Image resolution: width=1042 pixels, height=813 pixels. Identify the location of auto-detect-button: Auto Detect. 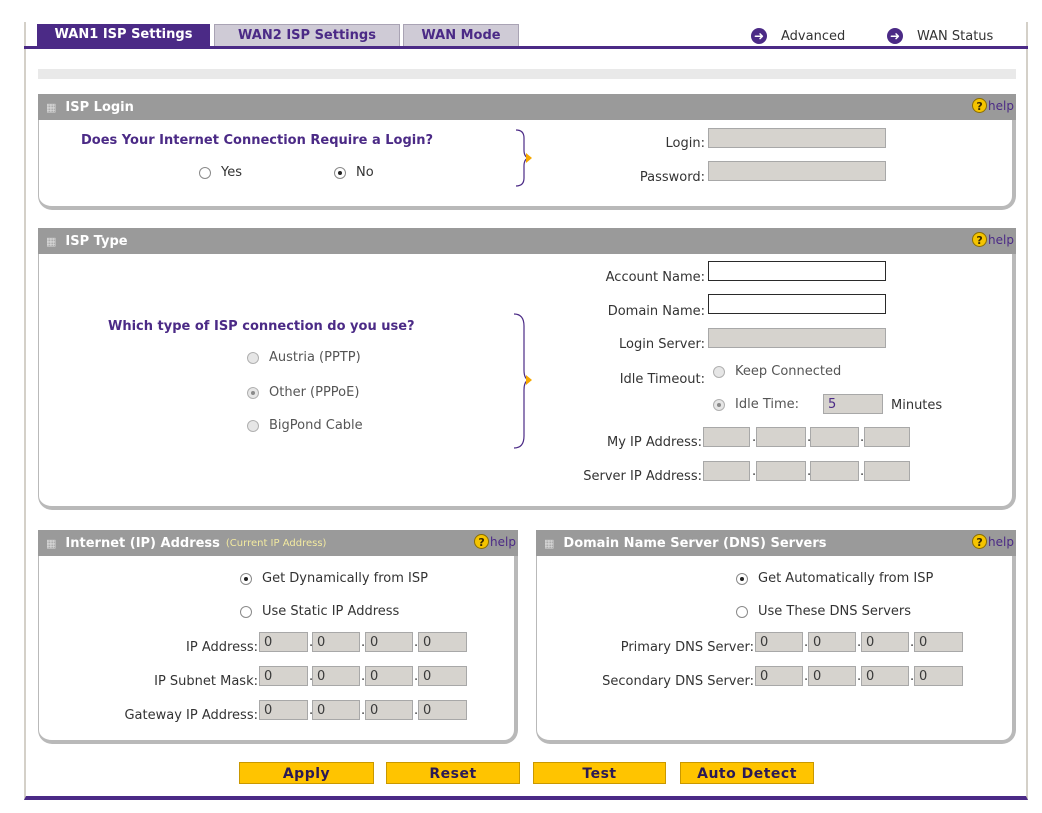
(747, 773).